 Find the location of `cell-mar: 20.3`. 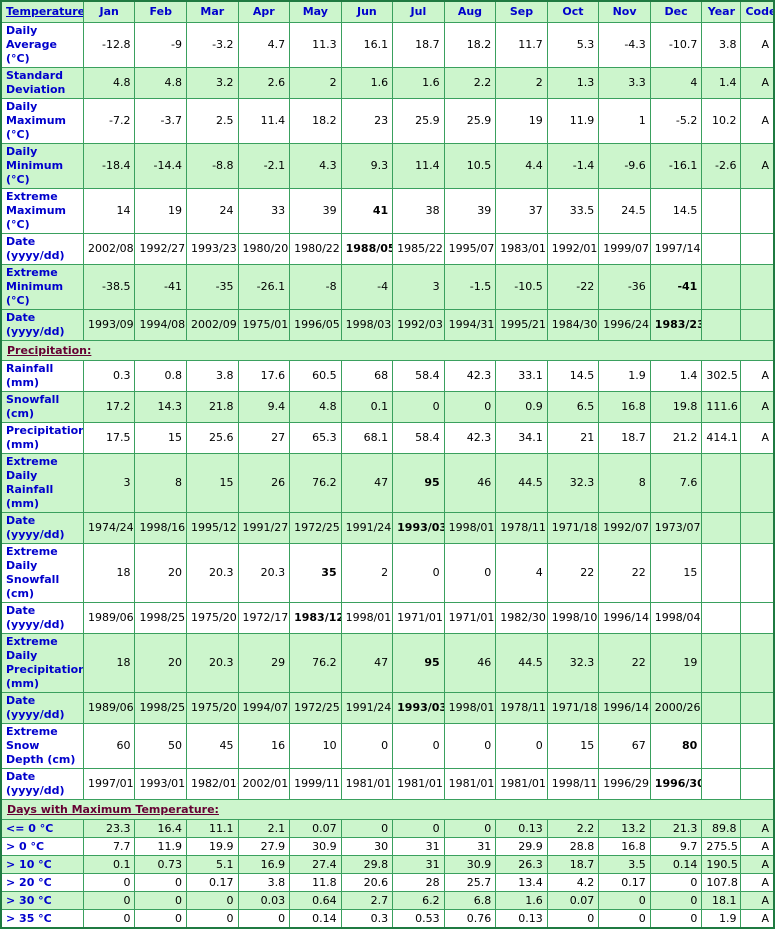

cell-mar: 20.3 is located at coordinates (212, 573).